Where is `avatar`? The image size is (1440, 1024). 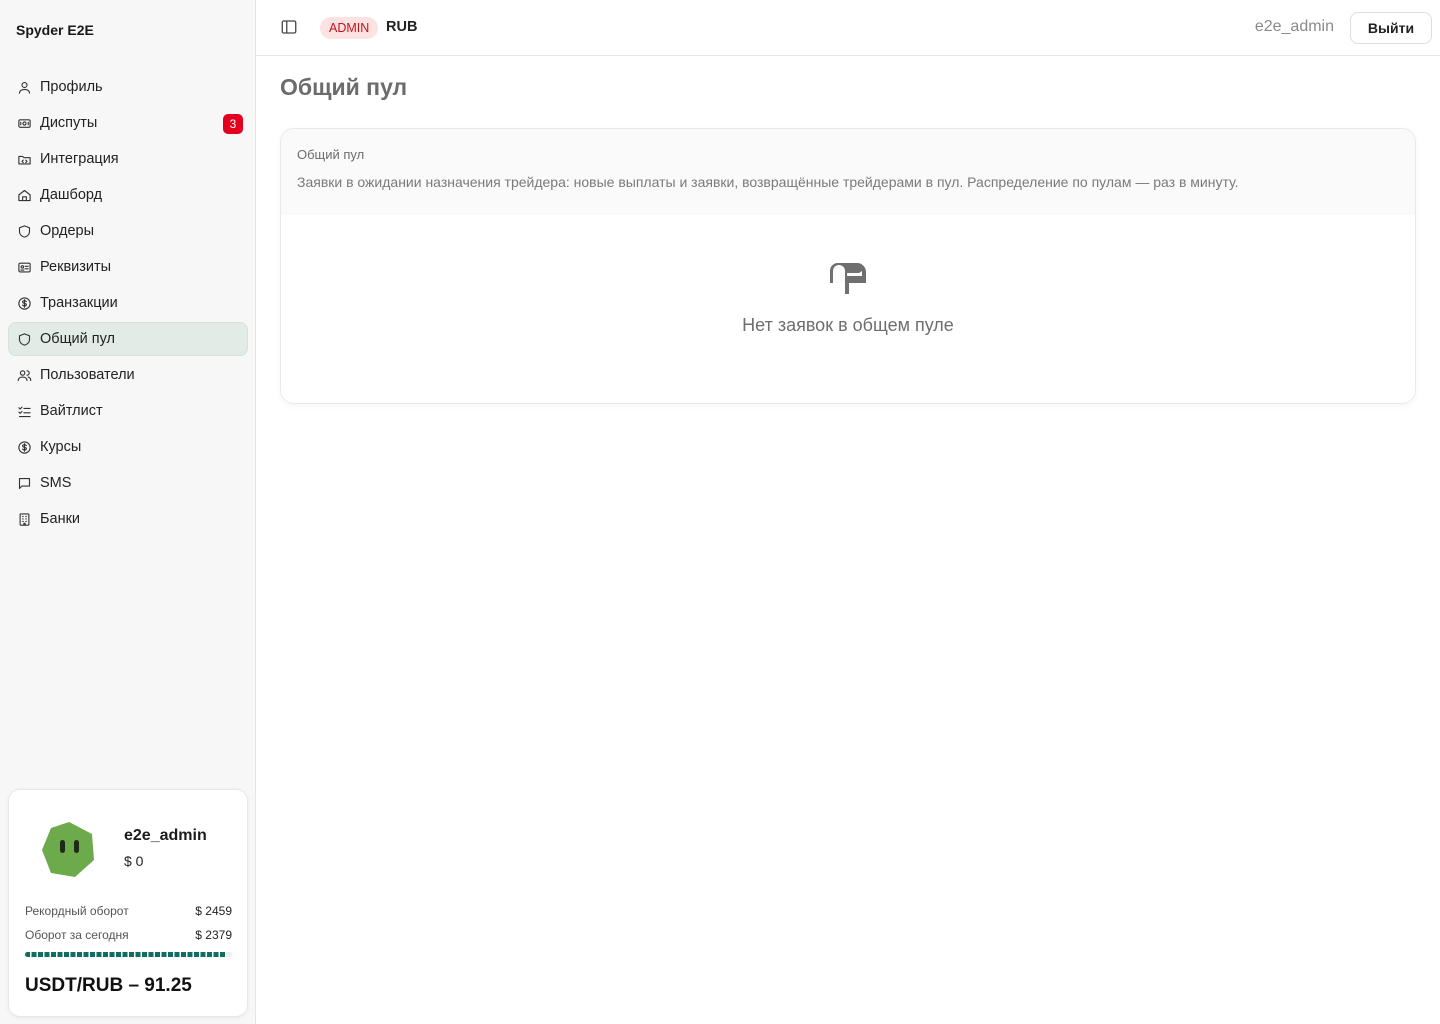
avatar is located at coordinates (68, 849).